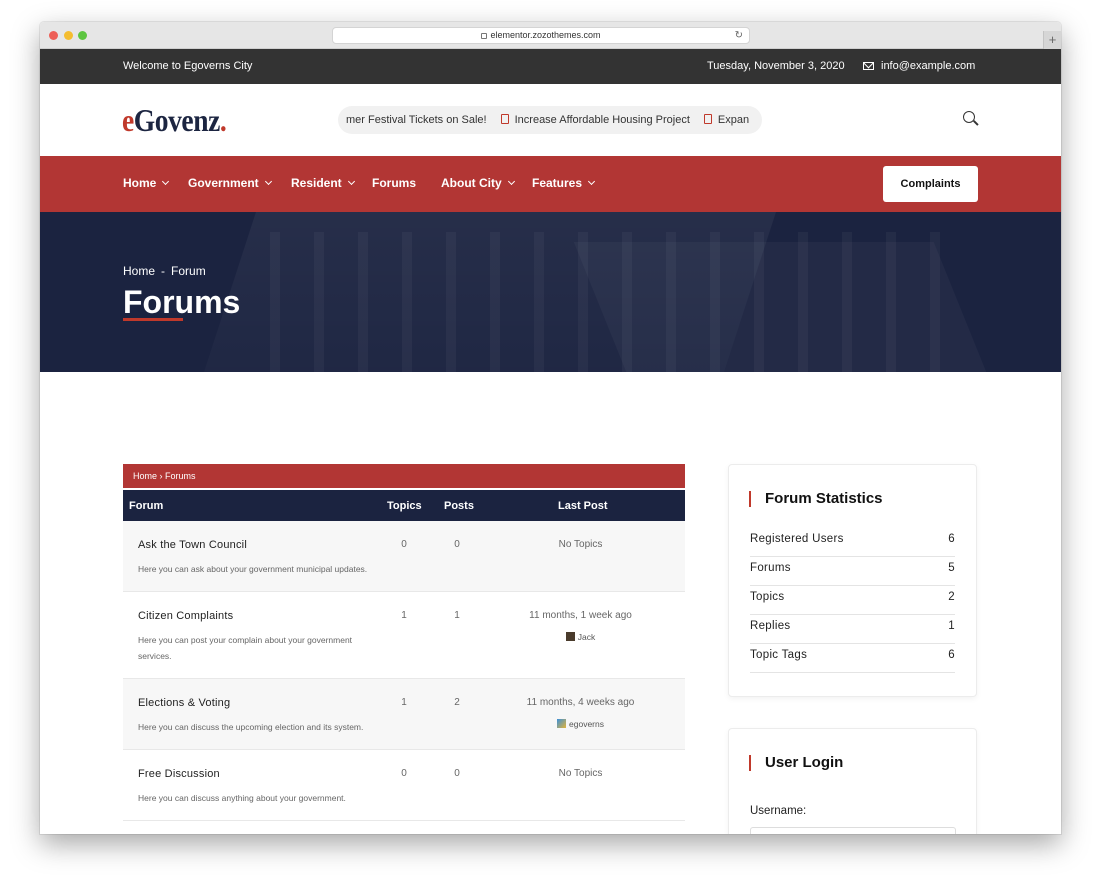 The image size is (1100, 891). I want to click on title-underline, so click(153, 319).